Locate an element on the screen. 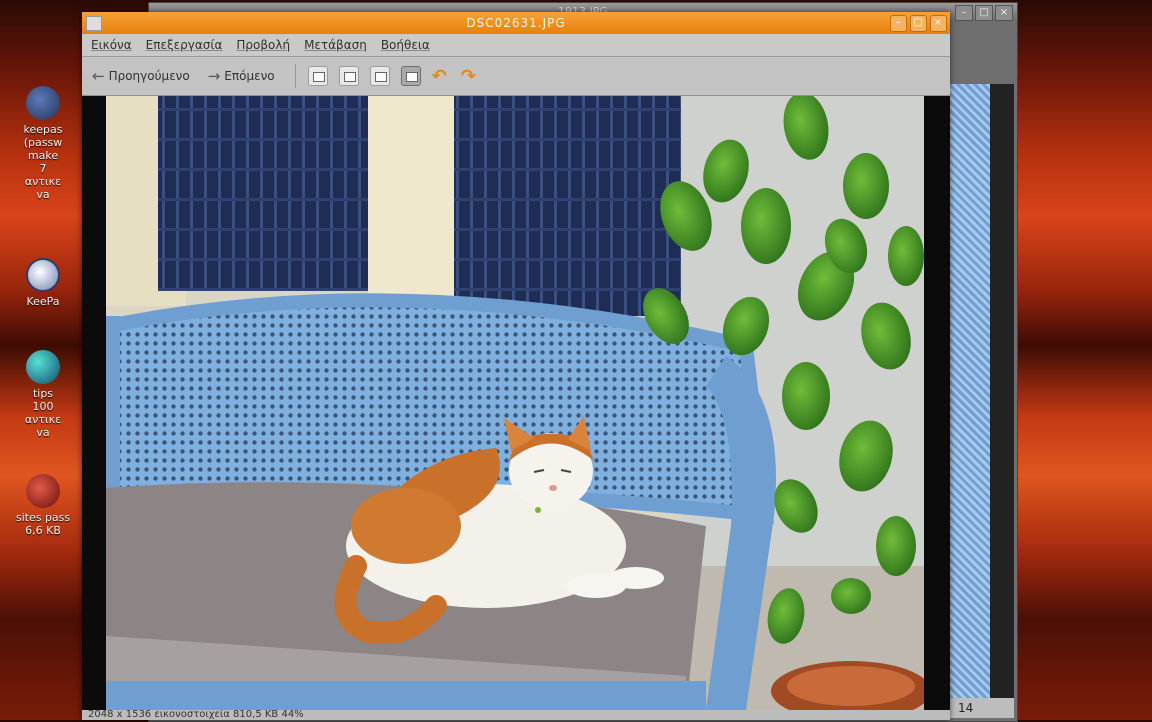 This screenshot has height=722, width=1152. arrow-right-icon: → is located at coordinates (214, 76).